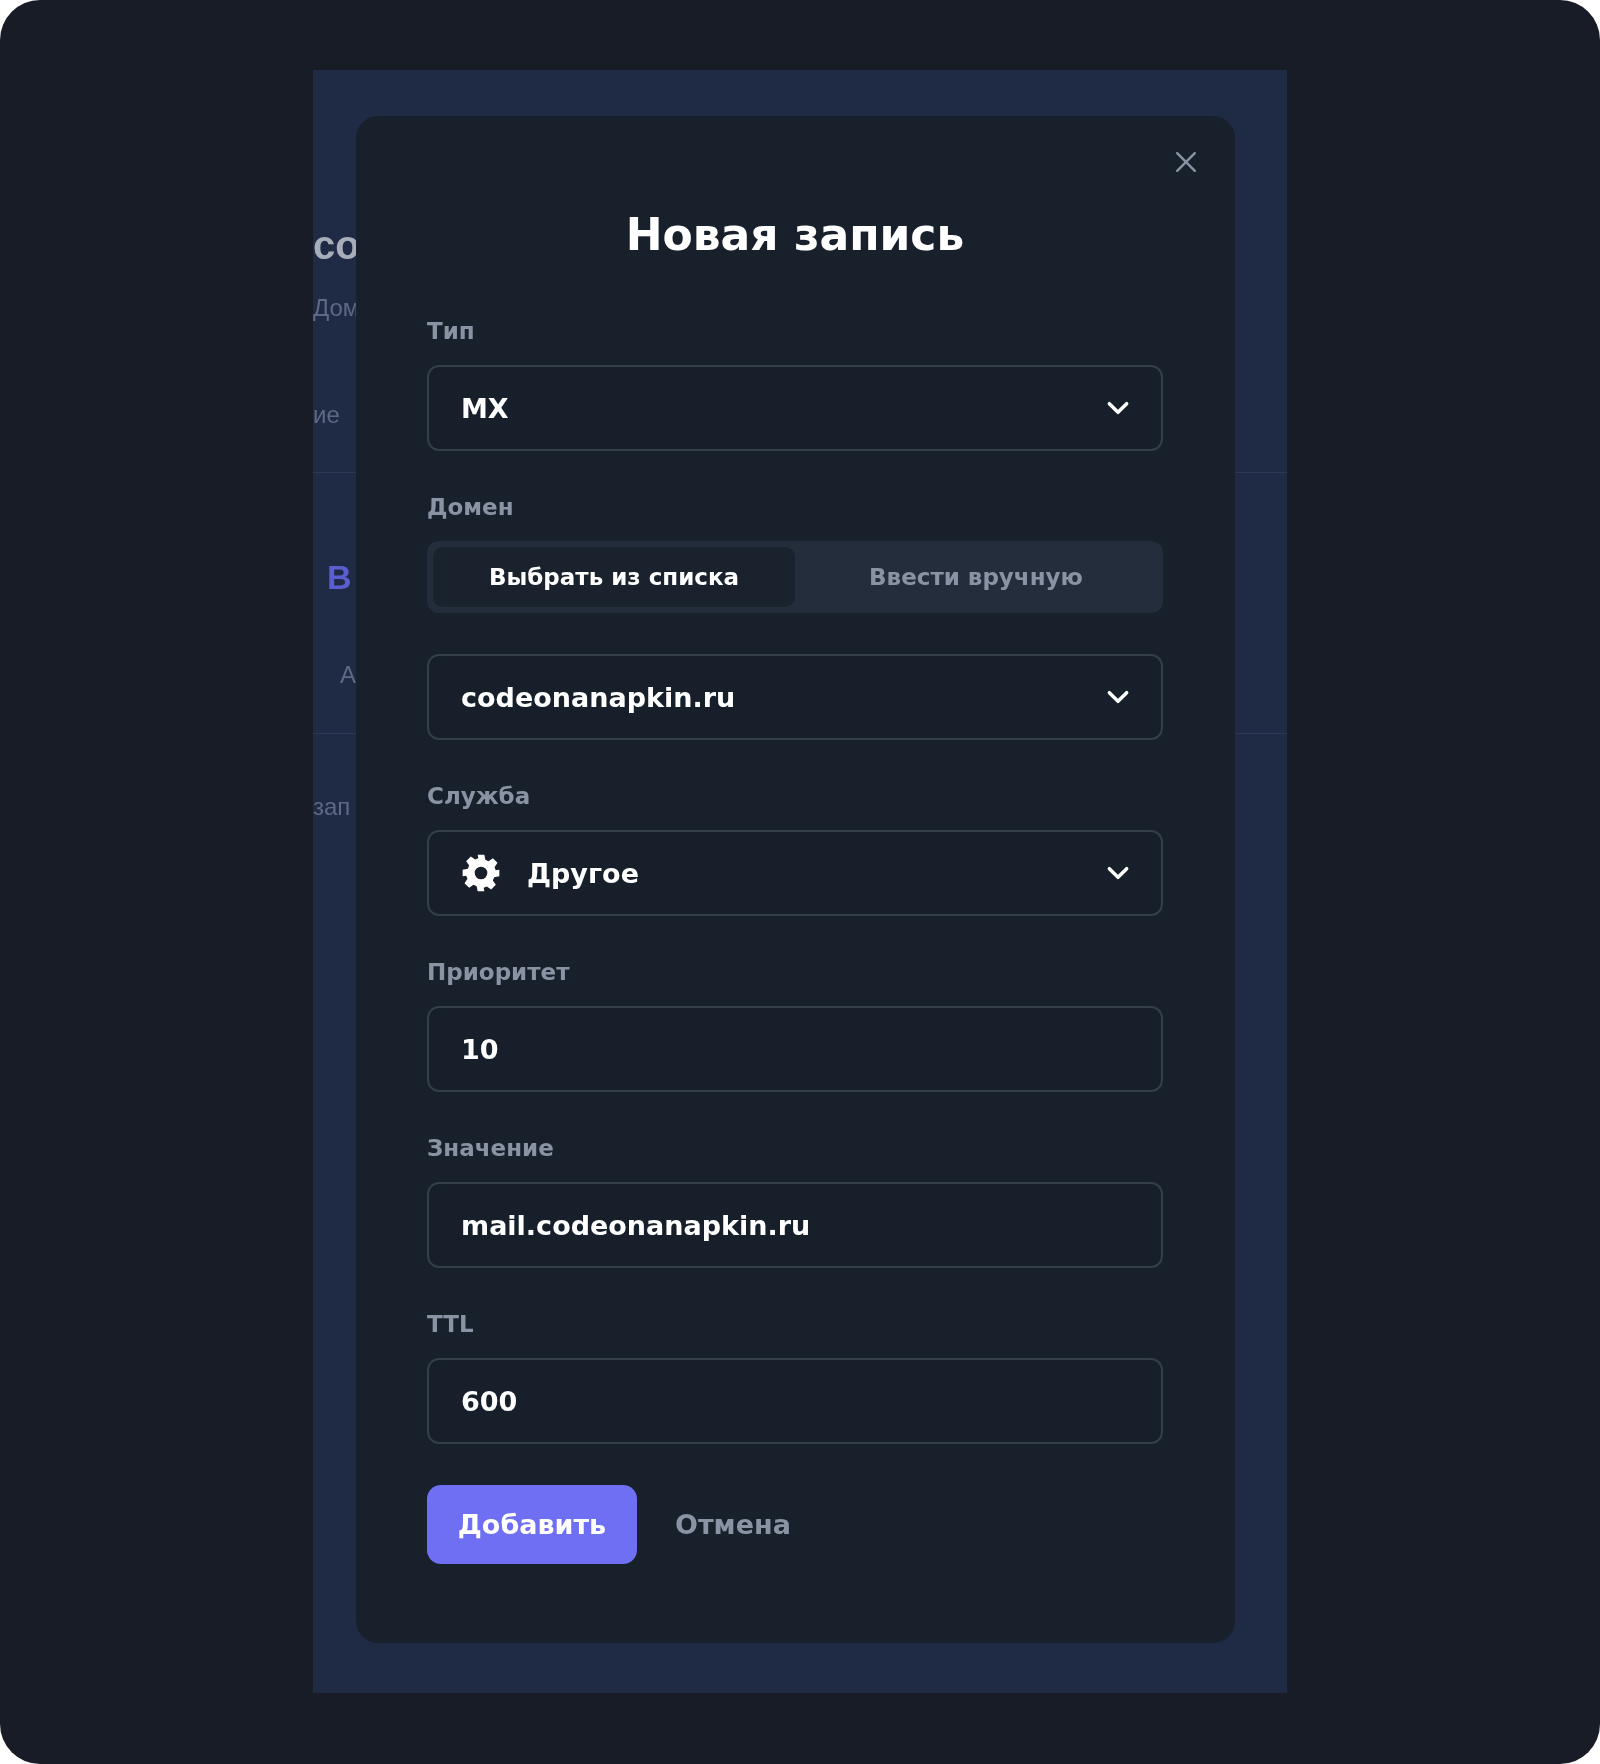 This screenshot has height=1764, width=1600. What do you see at coordinates (451, 331) in the screenshot?
I see `field-label: Тип` at bounding box center [451, 331].